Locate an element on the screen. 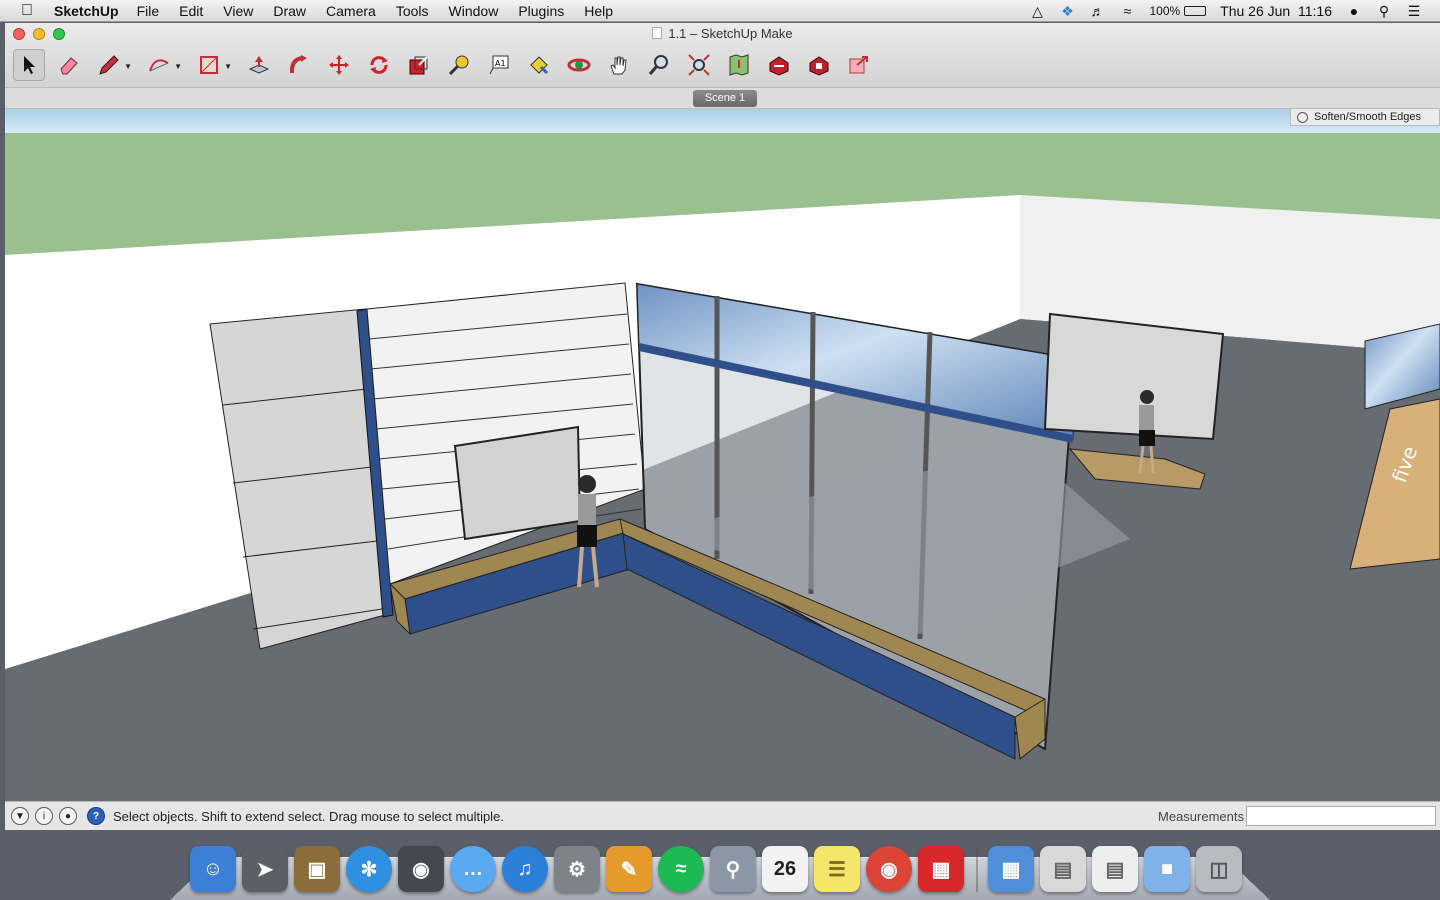 The height and width of the screenshot is (900, 1440). document-icon is located at coordinates (657, 33).